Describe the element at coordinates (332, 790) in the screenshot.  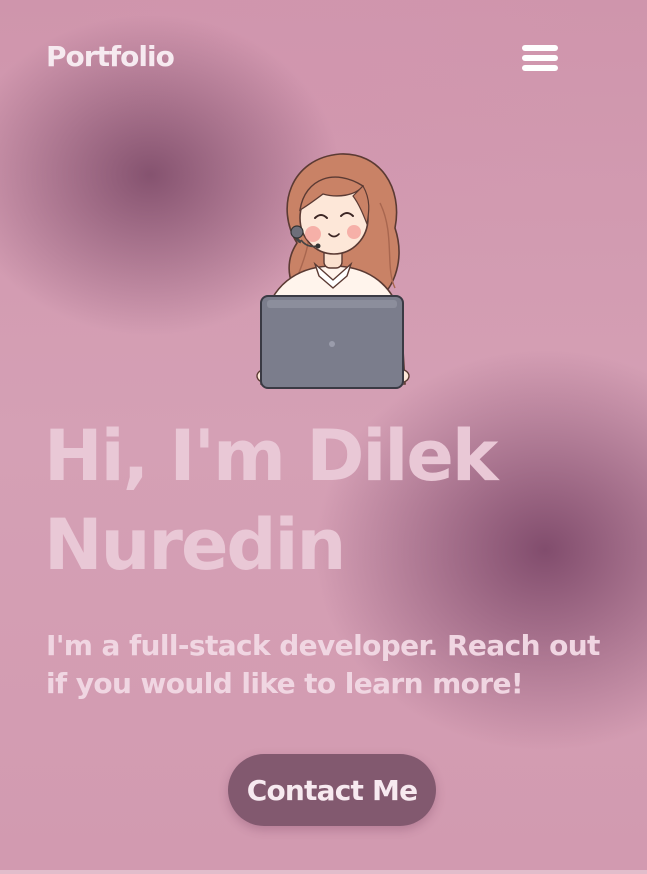
I see `contact-me-button: Contact Me` at that location.